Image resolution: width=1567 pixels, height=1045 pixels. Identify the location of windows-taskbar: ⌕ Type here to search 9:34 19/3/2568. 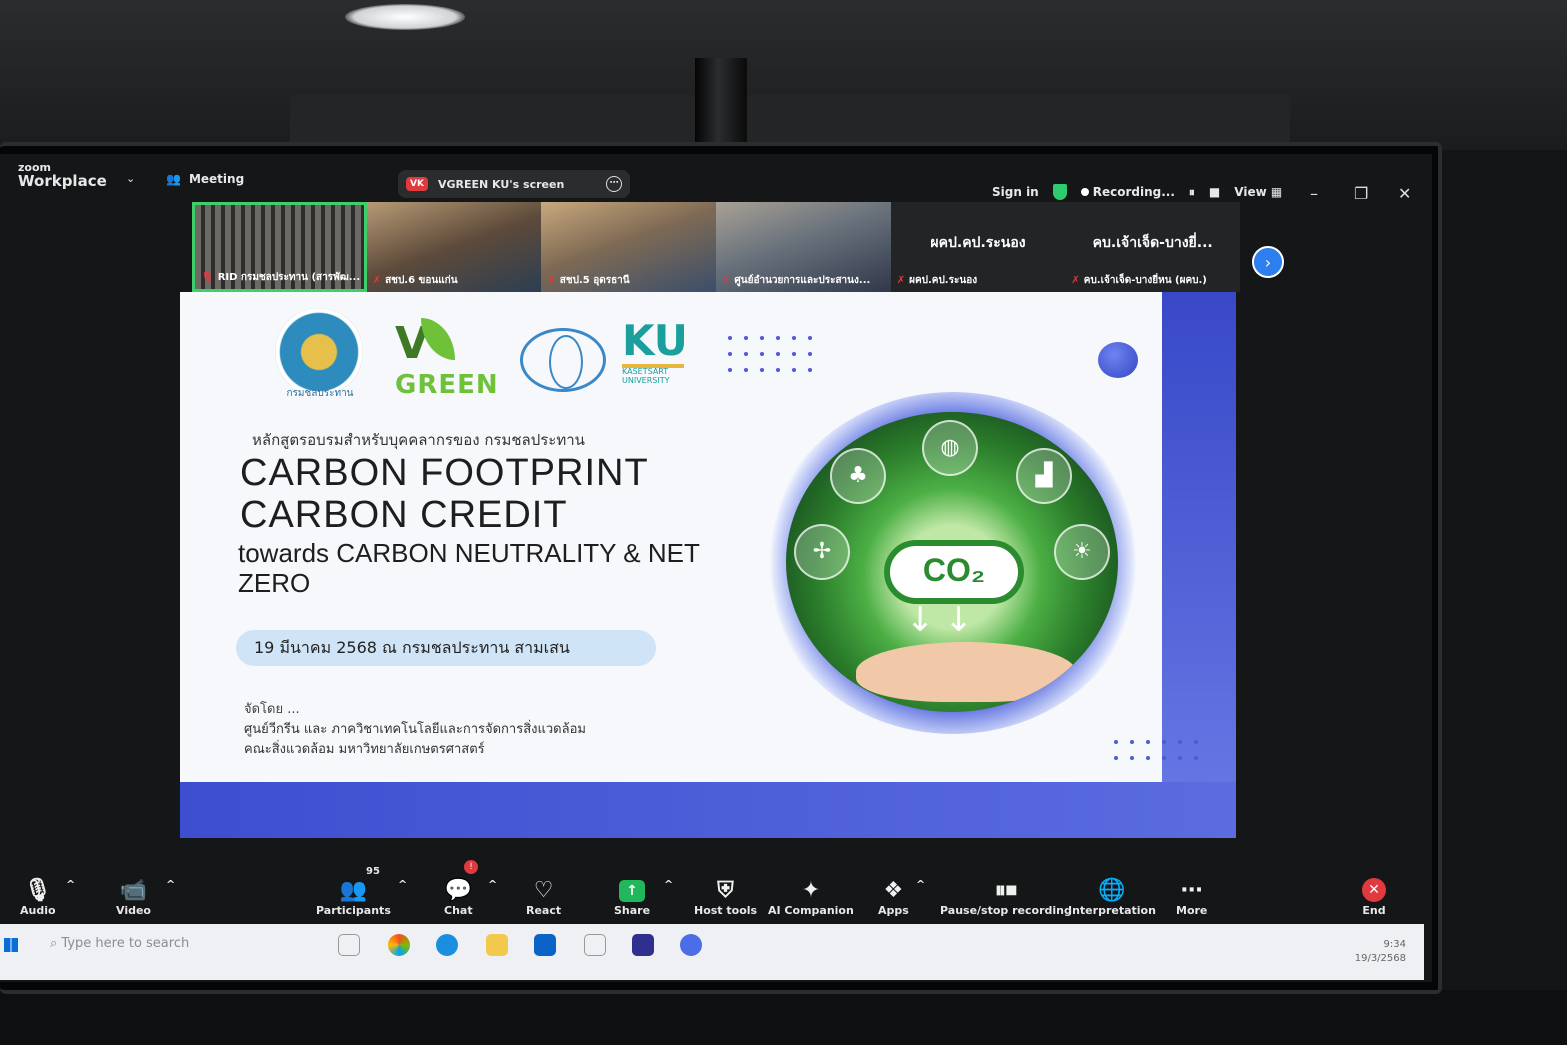
(712, 952).